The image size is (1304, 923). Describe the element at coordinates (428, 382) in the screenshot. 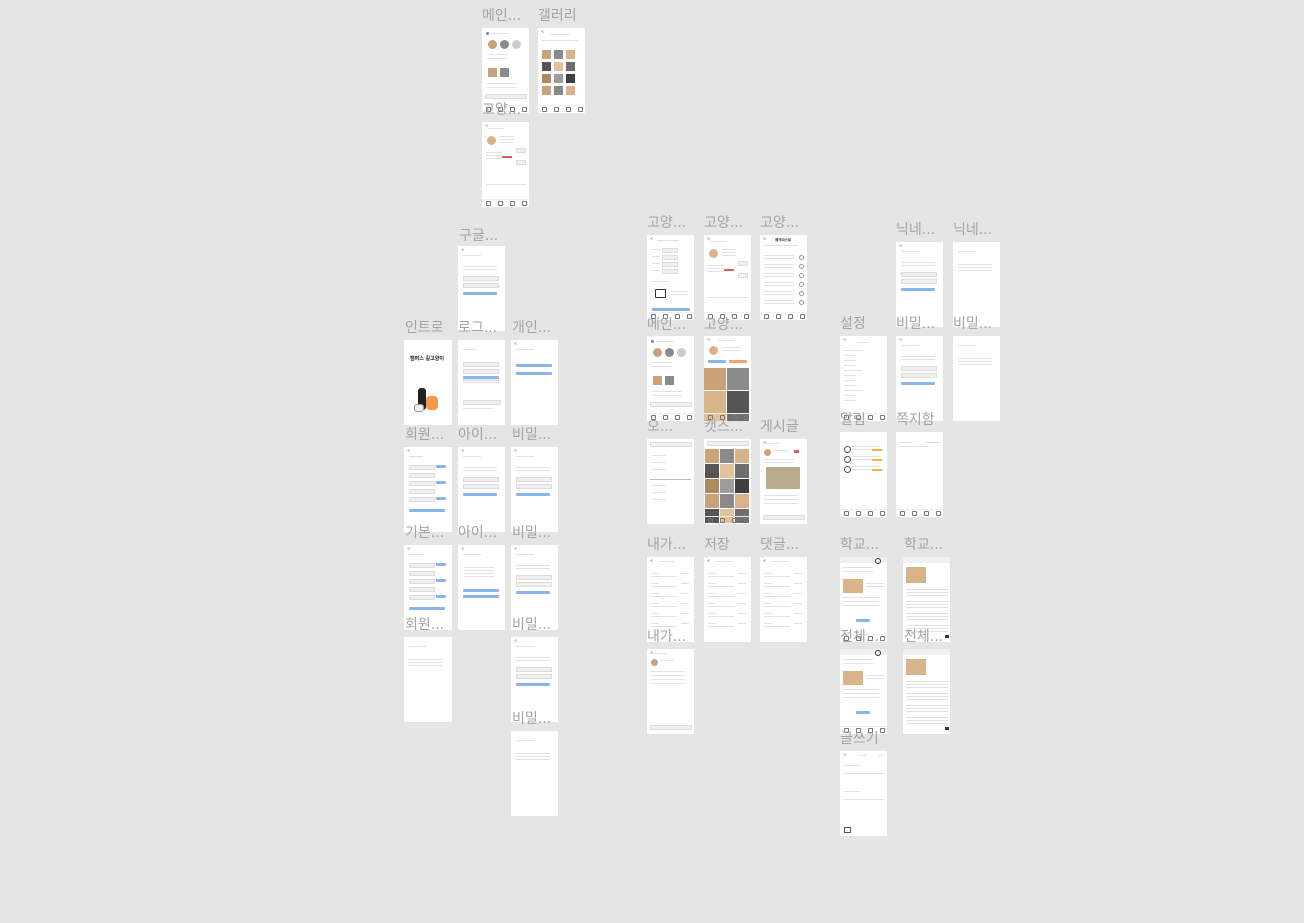

I see `mobile-frame-intro: 캠퍼스 길고양이` at that location.